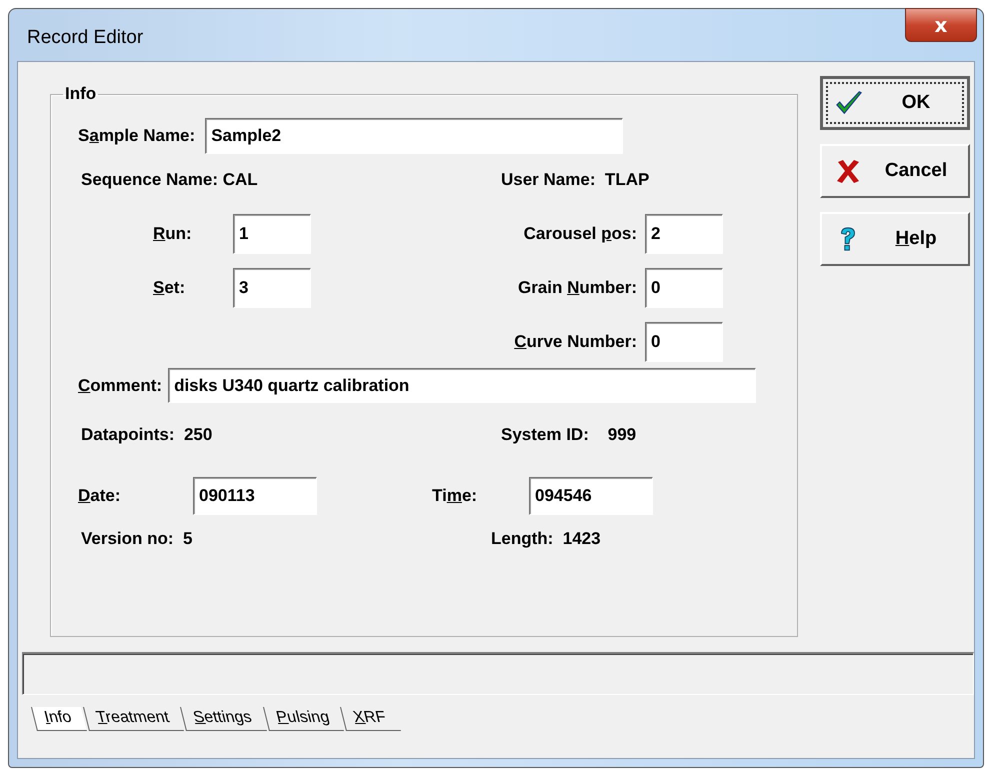 The image size is (992, 776). Describe the element at coordinates (848, 171) in the screenshot. I see `x-mark-icon` at that location.